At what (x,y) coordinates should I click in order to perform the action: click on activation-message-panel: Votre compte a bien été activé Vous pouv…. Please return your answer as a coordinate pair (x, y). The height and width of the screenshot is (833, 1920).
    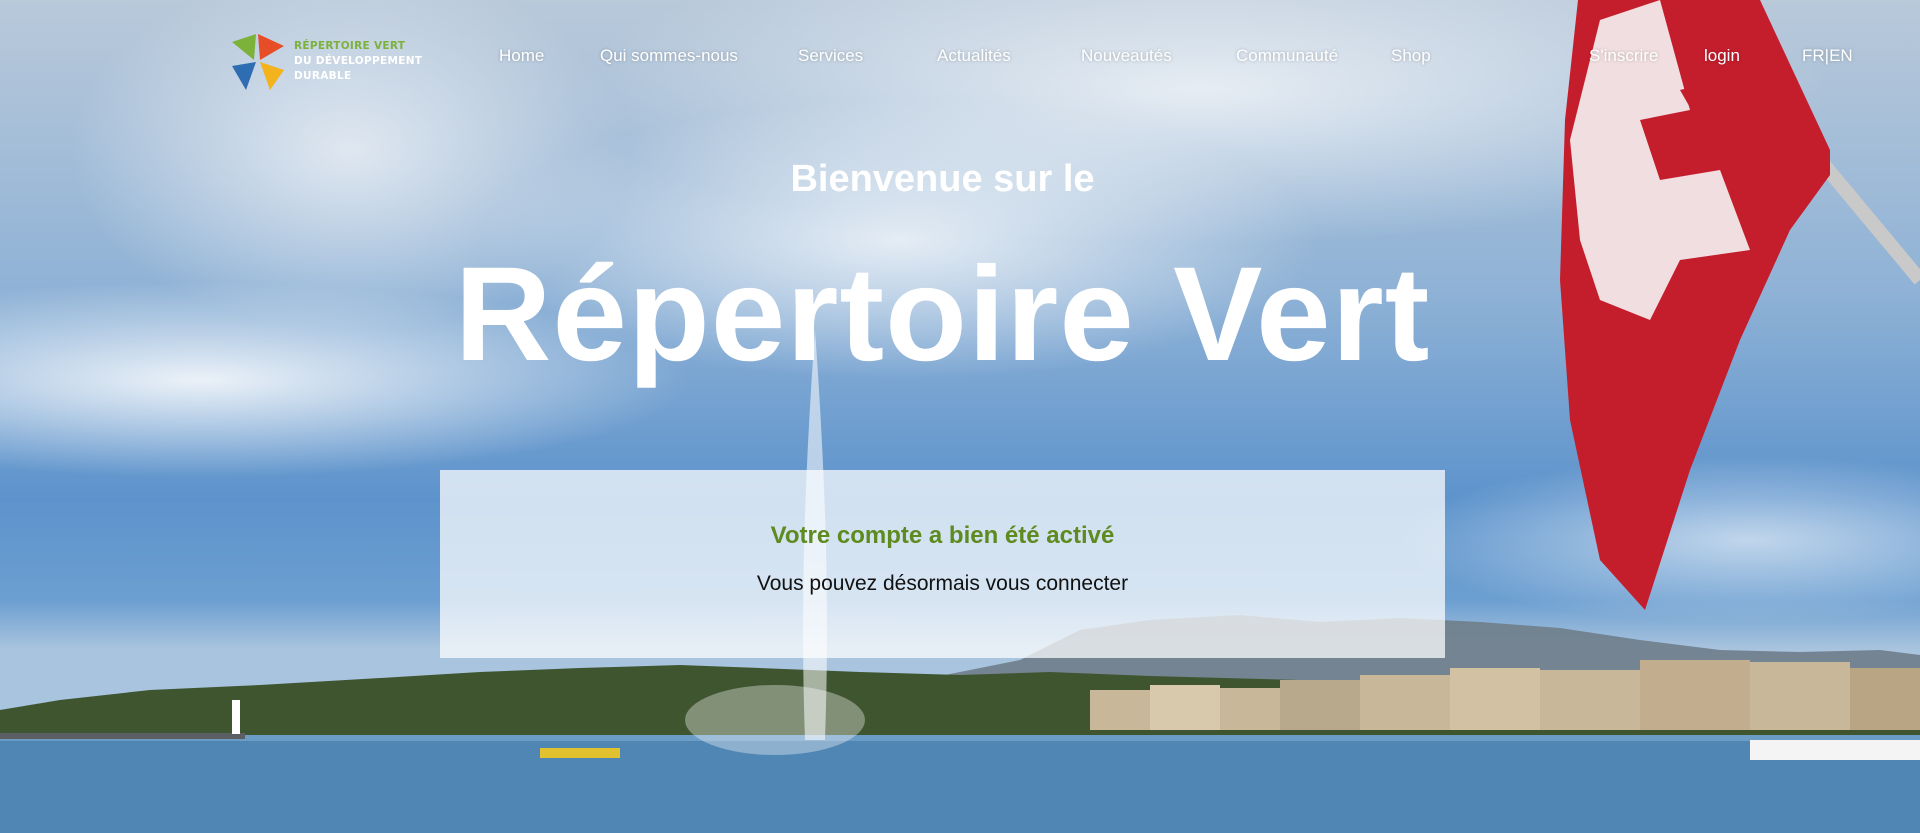
    Looking at the image, I should click on (942, 564).